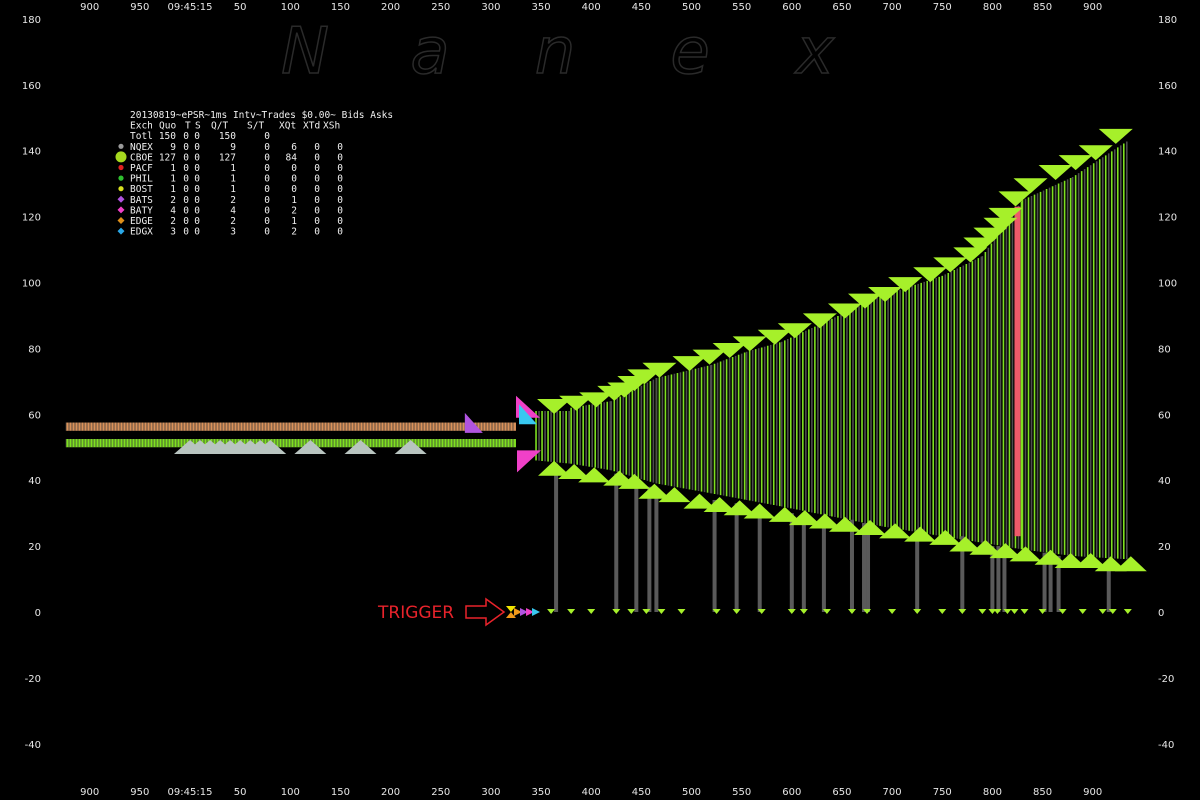 This screenshot has width=1200, height=800. What do you see at coordinates (31, 383) in the screenshot?
I see `y-axis-left: 180 160 140 120 100 80 60 40 20 0 -20 -40` at bounding box center [31, 383].